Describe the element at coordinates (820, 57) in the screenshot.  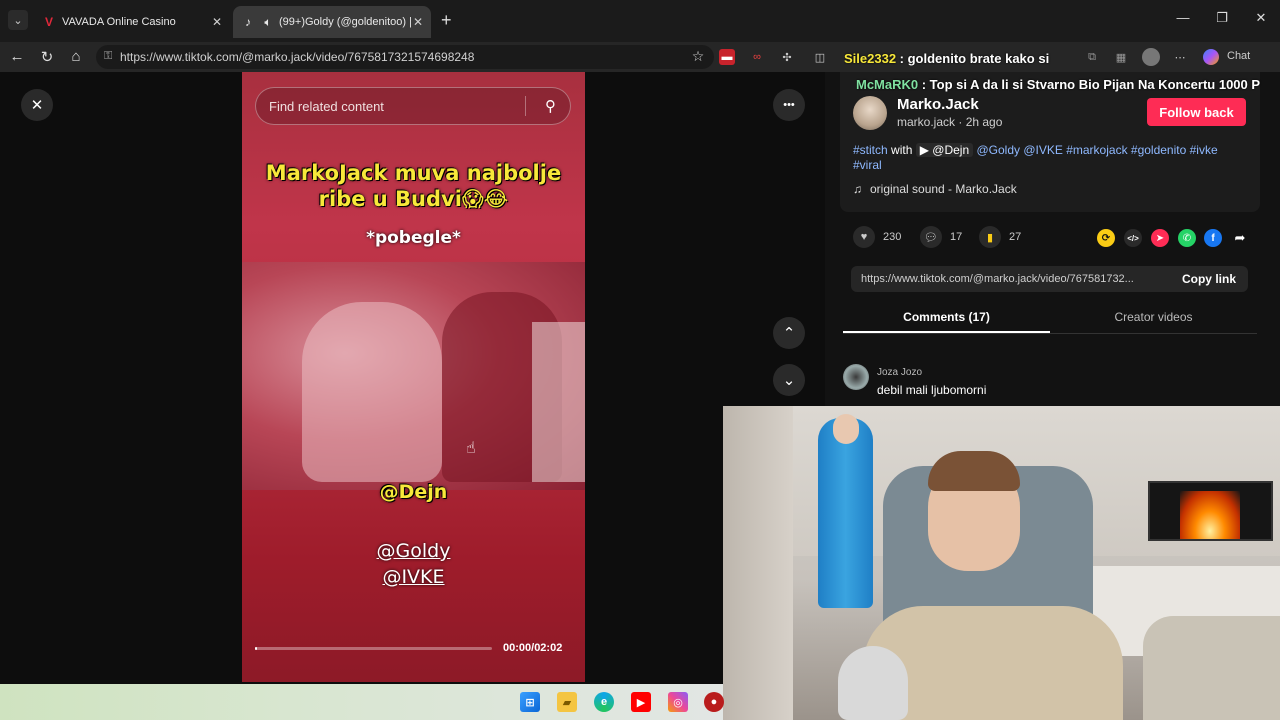
I see `split-screen-icon: ◫` at that location.